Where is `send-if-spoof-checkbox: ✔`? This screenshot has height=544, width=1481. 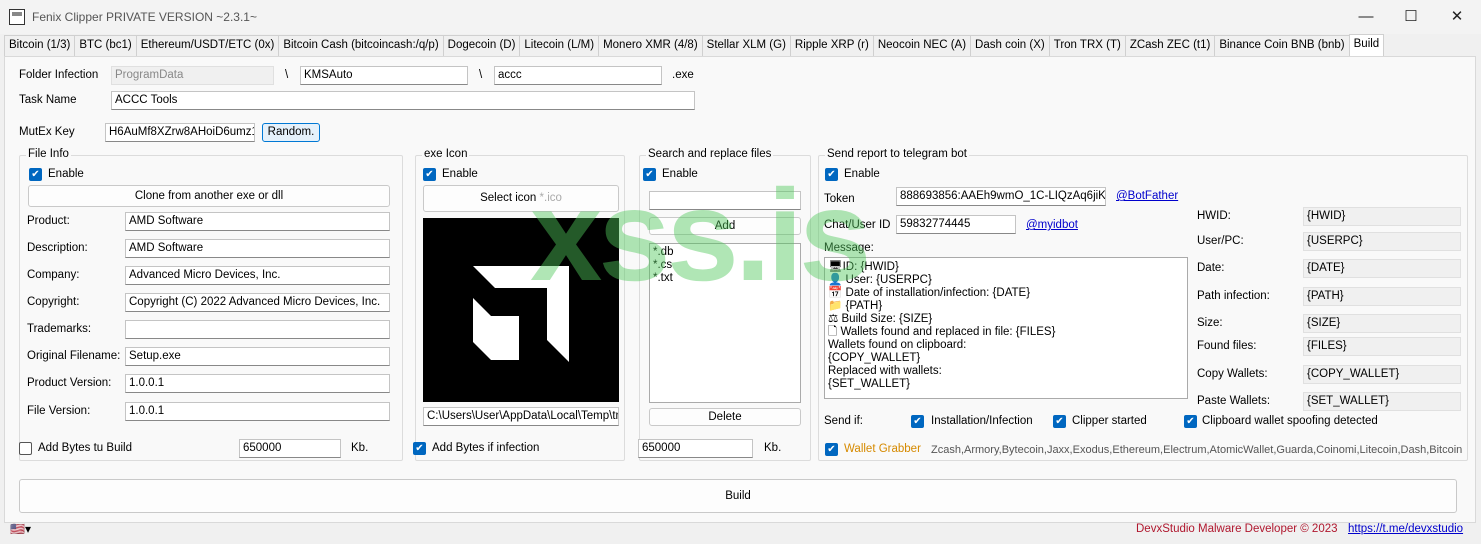 send-if-spoof-checkbox: ✔ is located at coordinates (1190, 421).